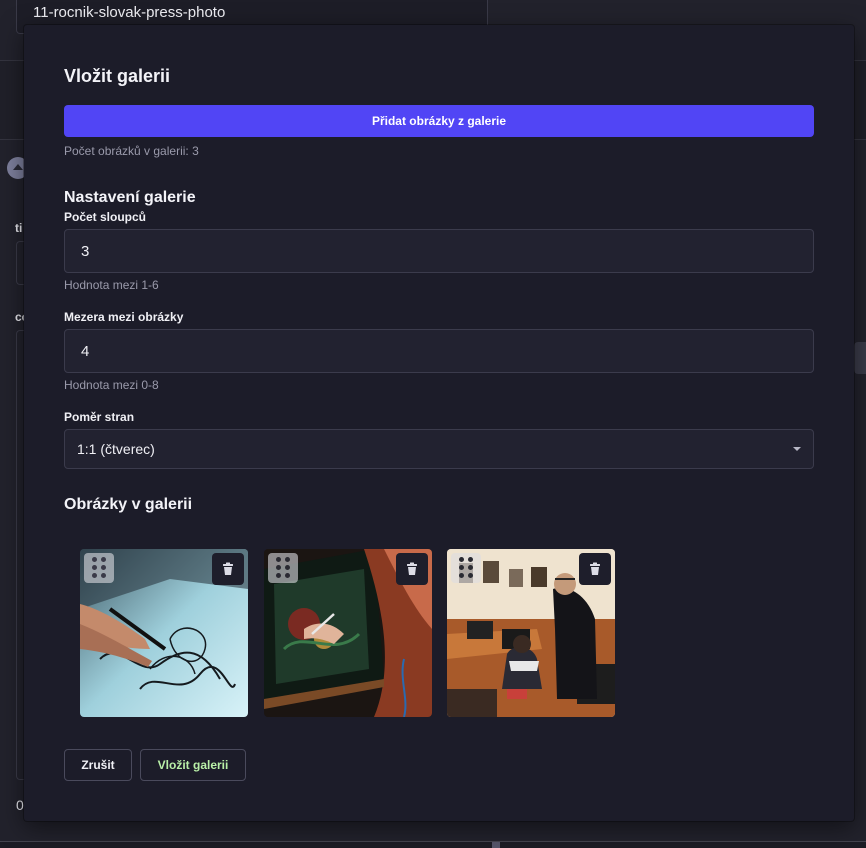 The image size is (866, 848). Describe the element at coordinates (860, 358) in the screenshot. I see `bg-side-button` at that location.